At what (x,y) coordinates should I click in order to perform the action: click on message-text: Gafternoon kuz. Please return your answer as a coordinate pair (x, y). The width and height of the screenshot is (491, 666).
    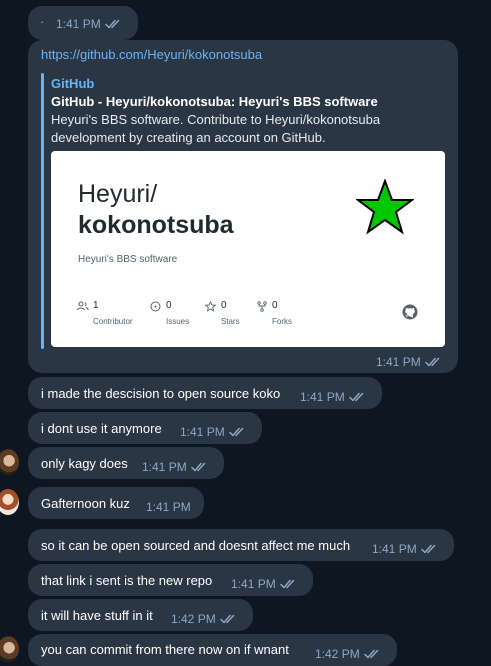
    Looking at the image, I should click on (85, 503).